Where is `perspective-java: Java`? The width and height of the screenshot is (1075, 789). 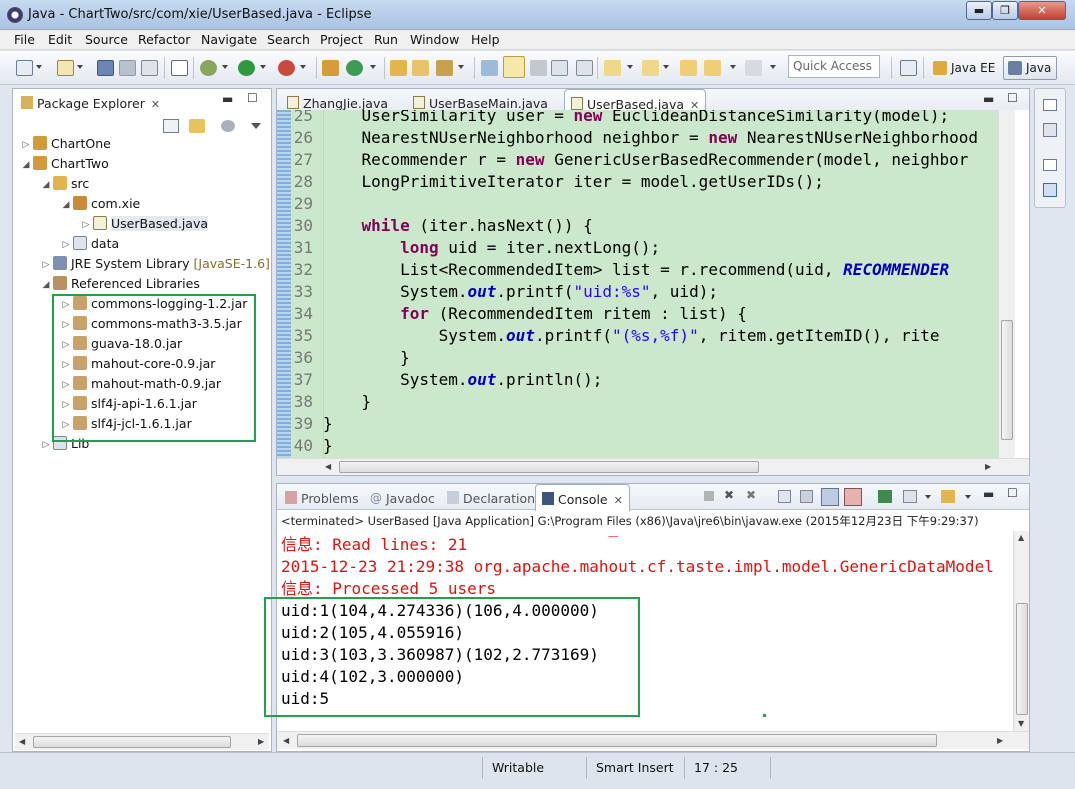 perspective-java: Java is located at coordinates (1030, 68).